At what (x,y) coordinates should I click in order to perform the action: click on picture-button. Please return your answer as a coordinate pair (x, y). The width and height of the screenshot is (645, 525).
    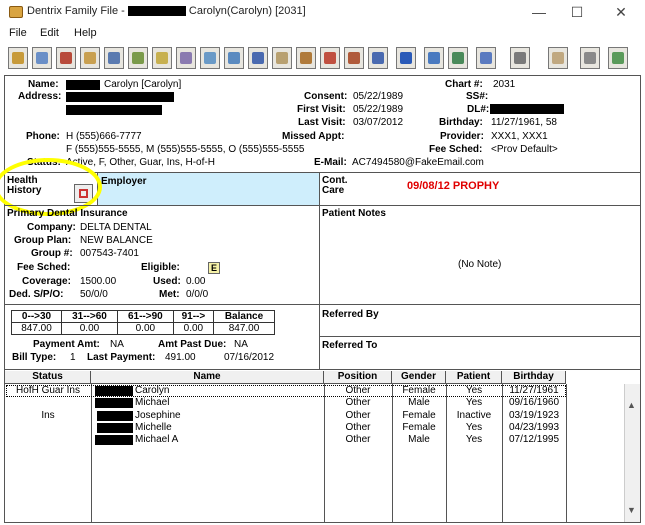
    Looking at the image, I should click on (558, 58).